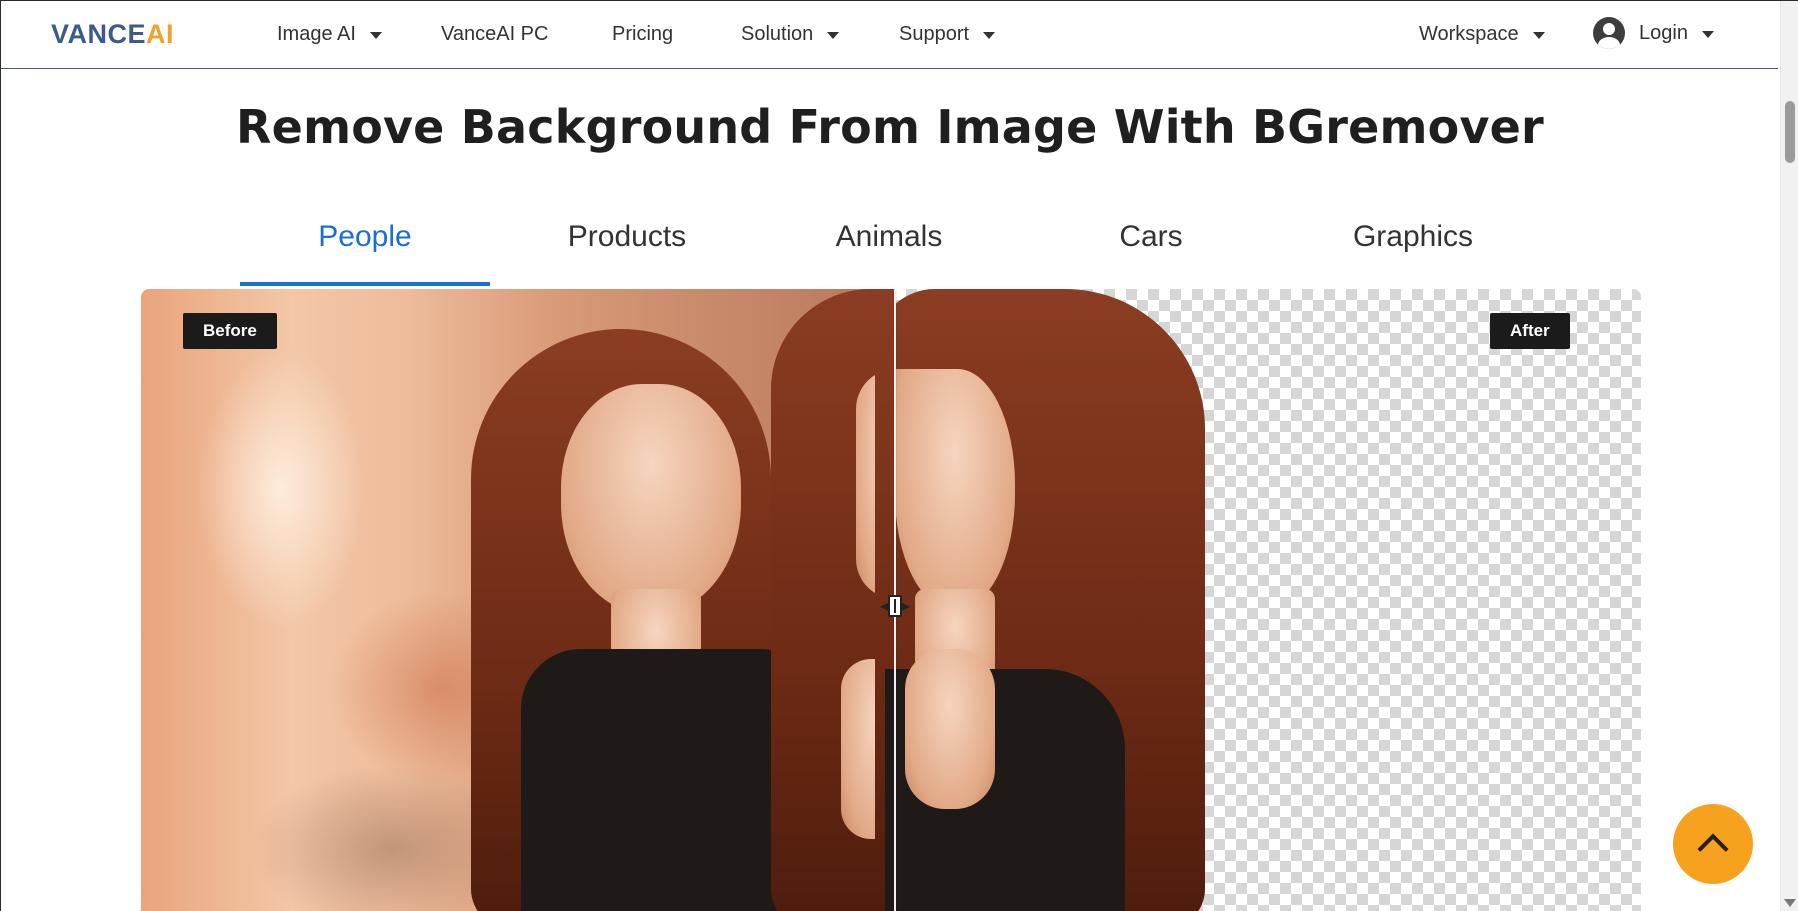  I want to click on before-label: Before, so click(230, 331).